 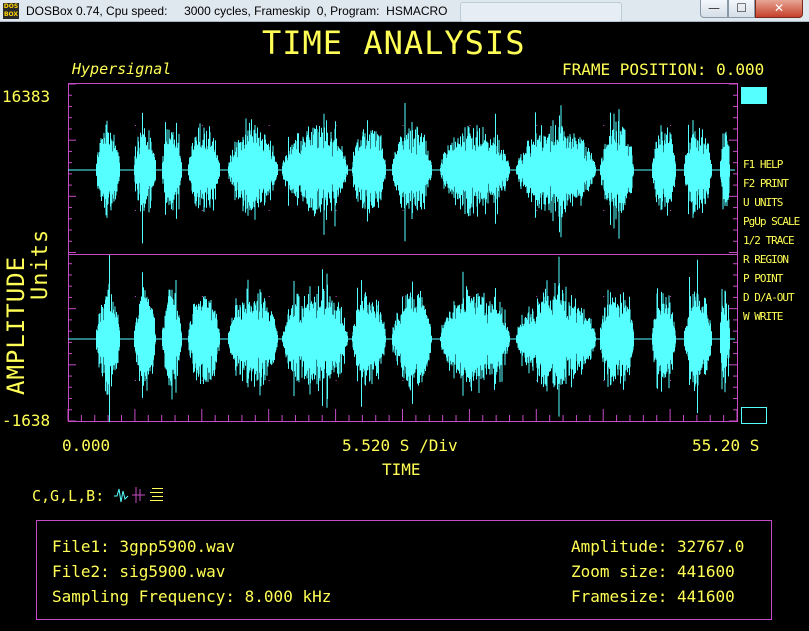 What do you see at coordinates (766, 183) in the screenshot?
I see `menu-f2-print: F2 PRINT` at bounding box center [766, 183].